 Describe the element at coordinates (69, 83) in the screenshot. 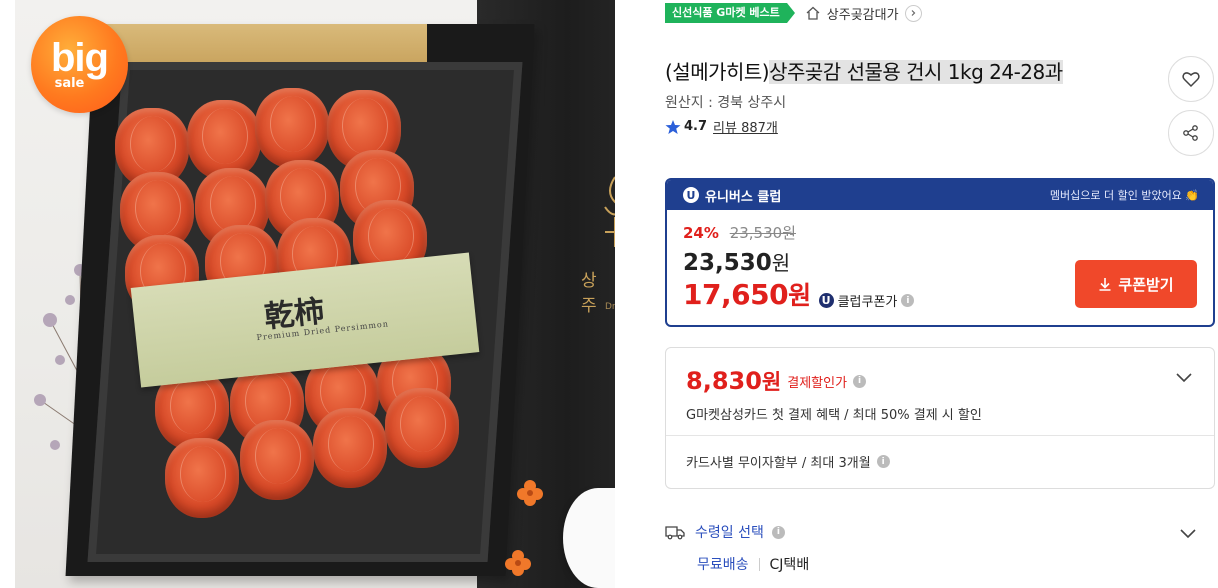

I see `big-sale-sale: sale` at that location.